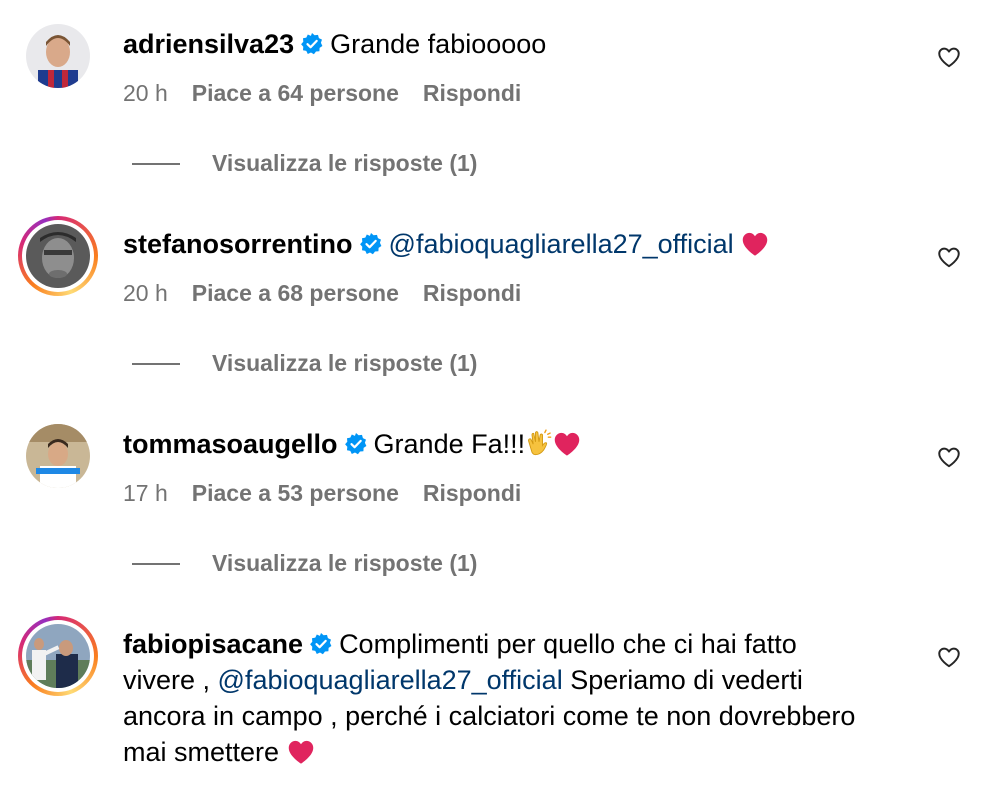 The height and width of the screenshot is (788, 982). What do you see at coordinates (208, 44) in the screenshot?
I see `username: adriensilva23` at bounding box center [208, 44].